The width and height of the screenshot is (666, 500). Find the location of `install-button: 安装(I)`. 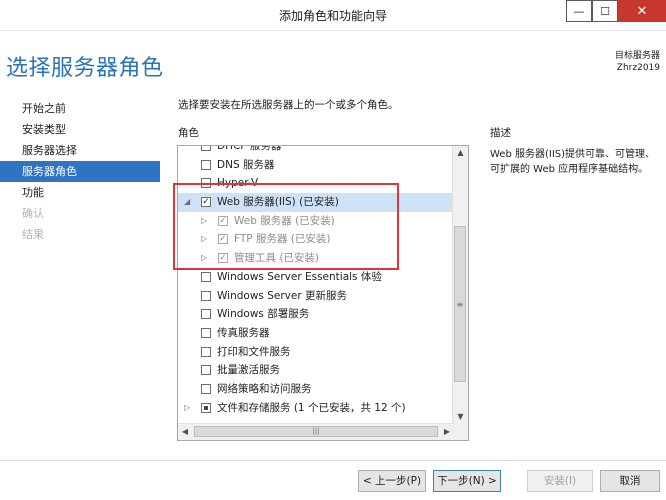

install-button: 安装(I) is located at coordinates (560, 481).